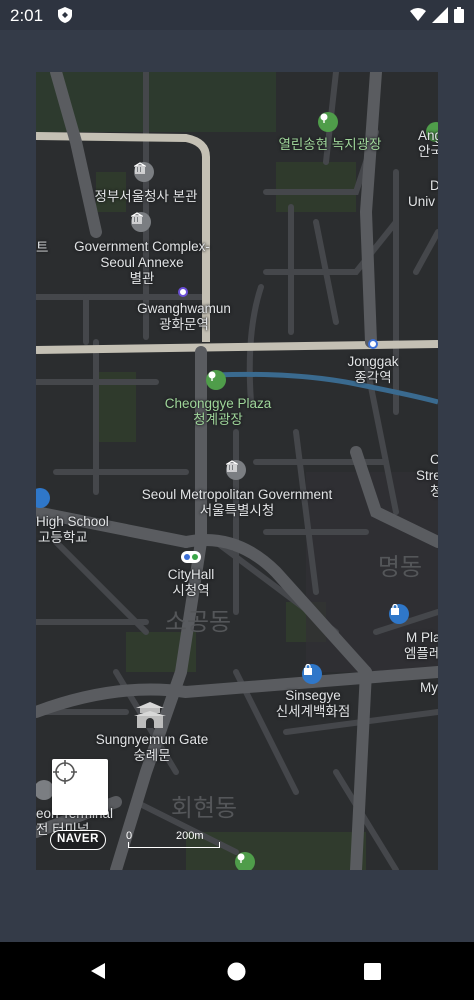 The width and height of the screenshot is (474, 1000). I want to click on map-label: Cheonggye Plaza, so click(218, 403).